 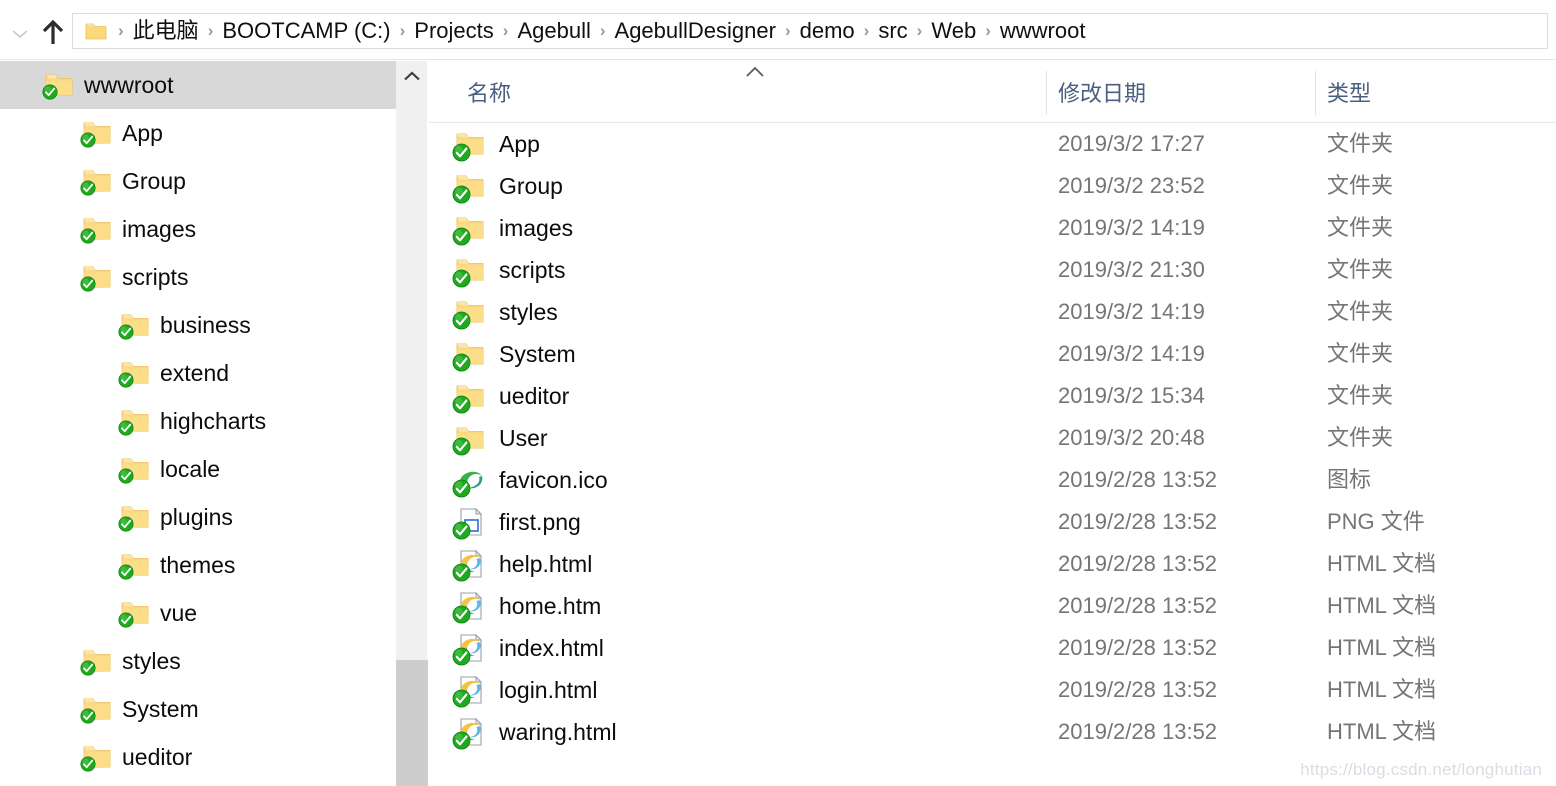 I want to click on file-name-label: App, so click(x=519, y=144).